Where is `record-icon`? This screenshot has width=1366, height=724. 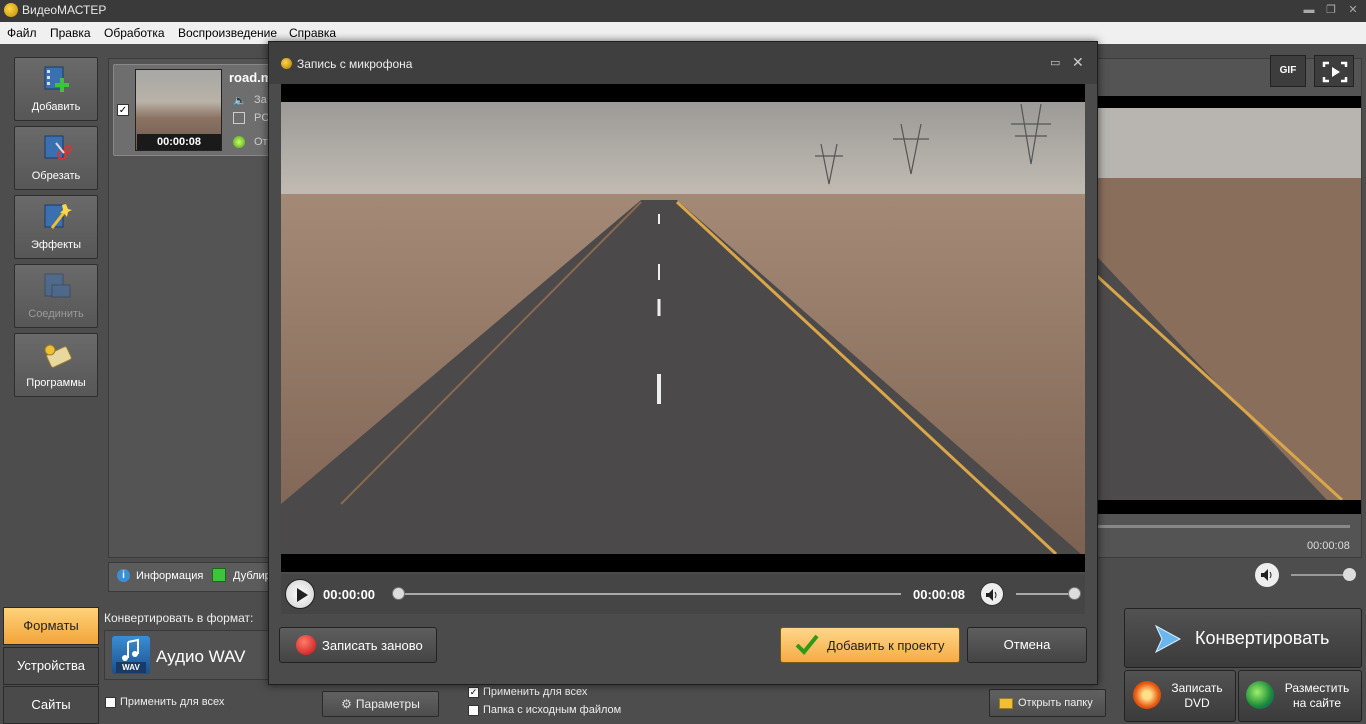 record-icon is located at coordinates (306, 645).